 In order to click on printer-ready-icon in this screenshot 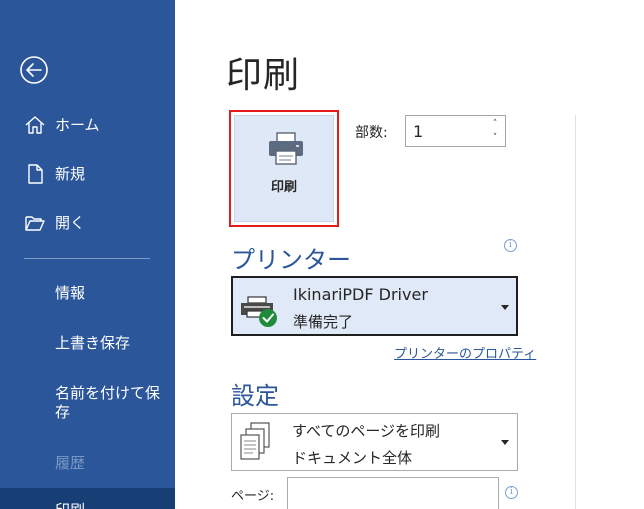, I will do `click(259, 311)`.